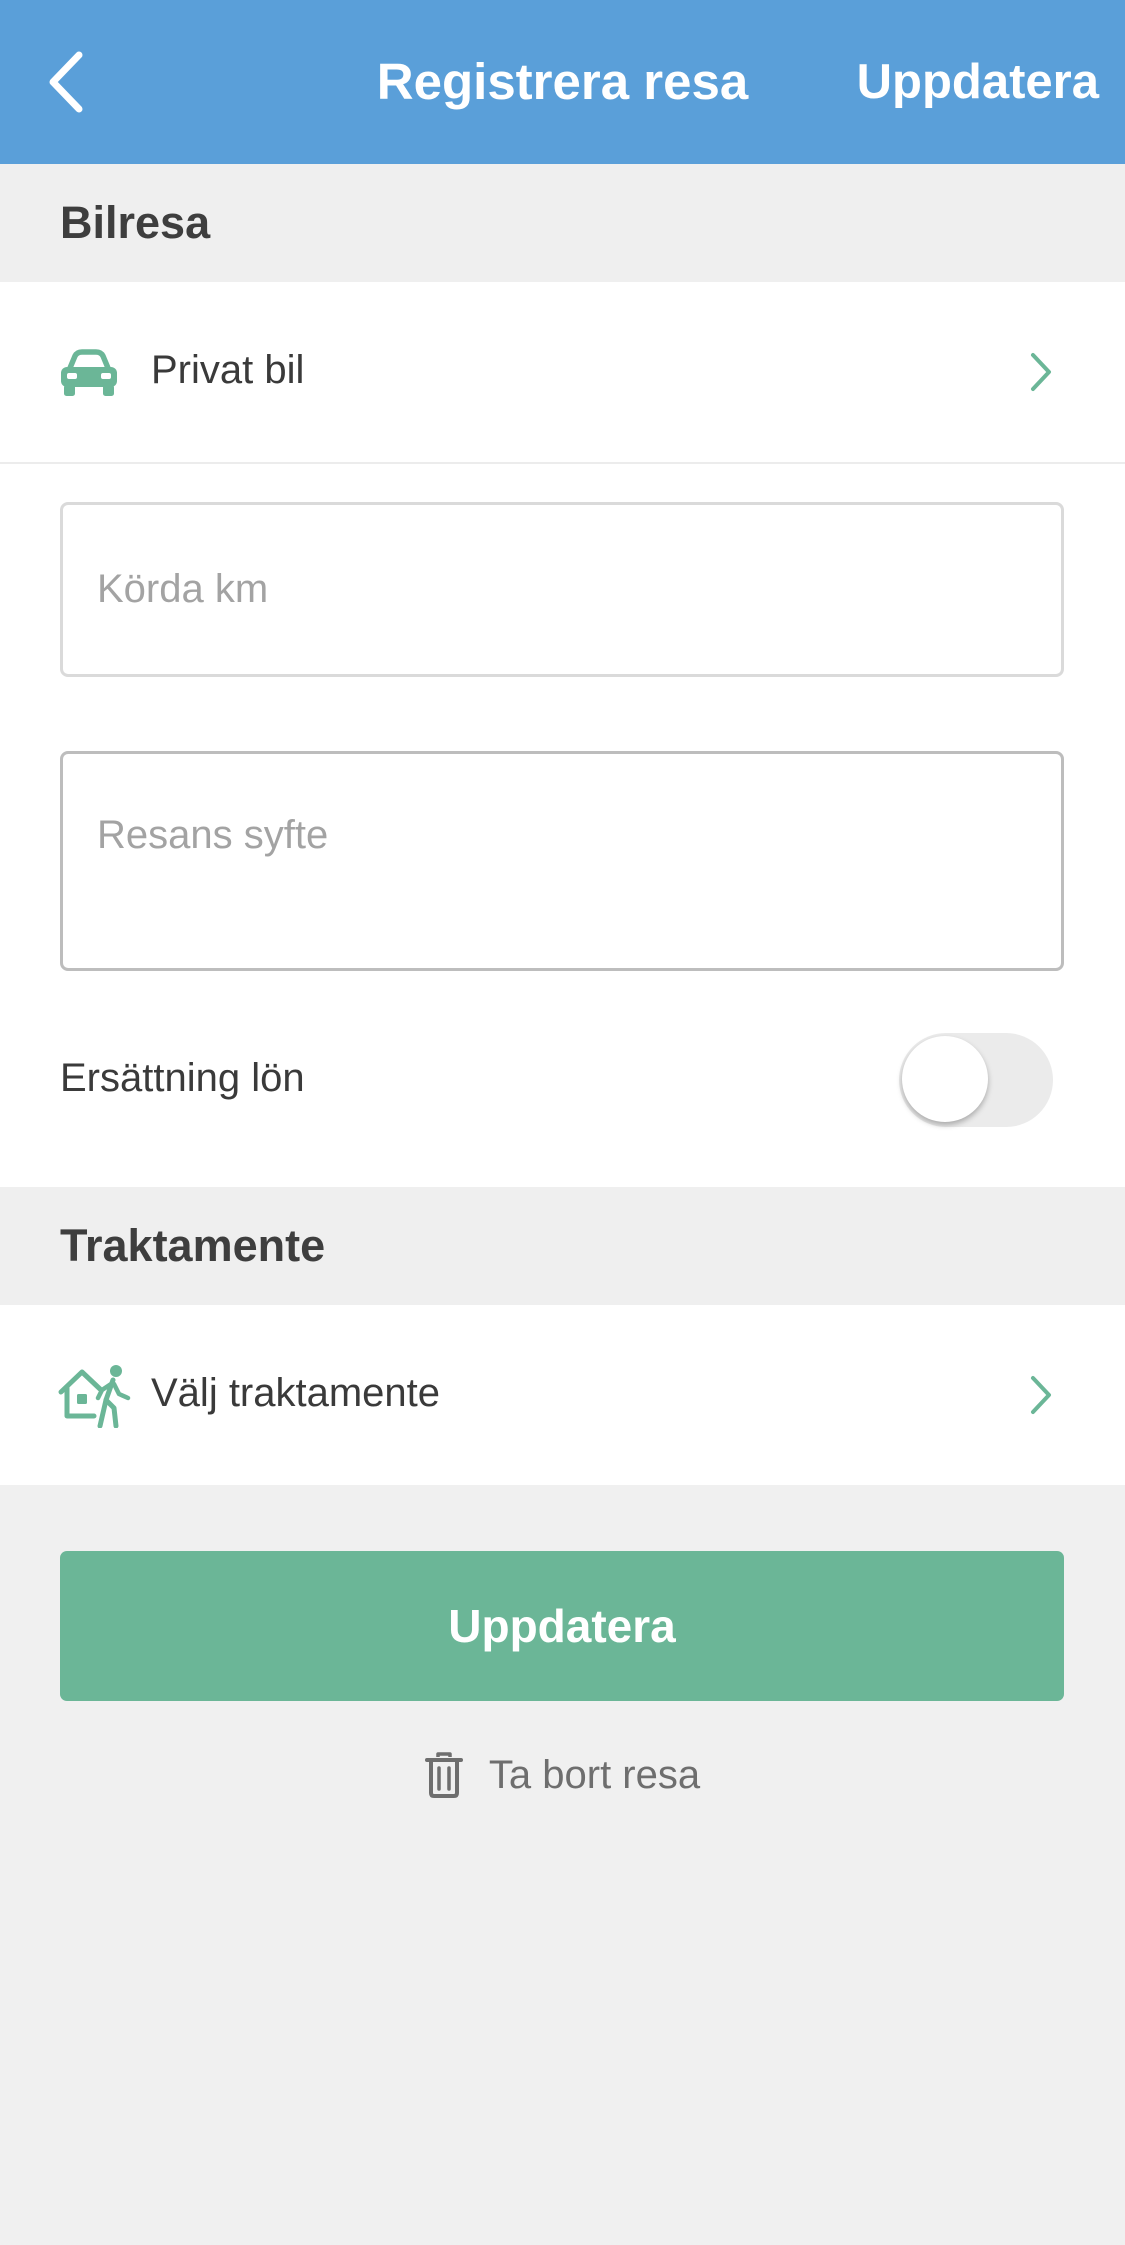 This screenshot has height=2245, width=1125. What do you see at coordinates (562, 82) in the screenshot?
I see `app-header: Registrera resa Uppdatera` at bounding box center [562, 82].